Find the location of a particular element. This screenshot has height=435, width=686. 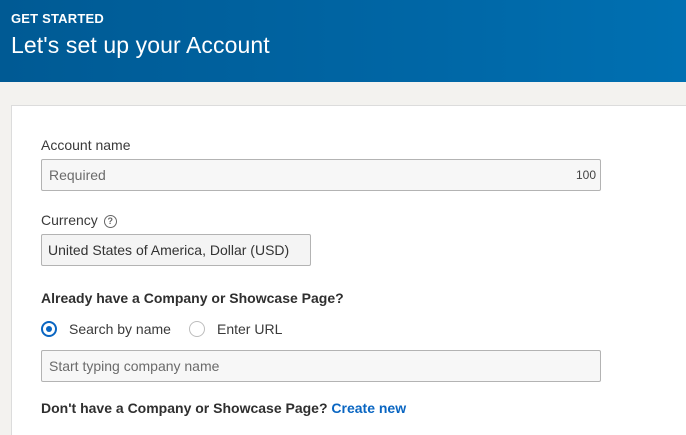

account-name-input is located at coordinates (321, 175).